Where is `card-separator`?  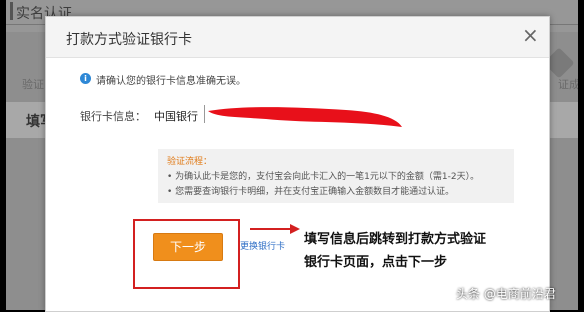 card-separator is located at coordinates (204, 114).